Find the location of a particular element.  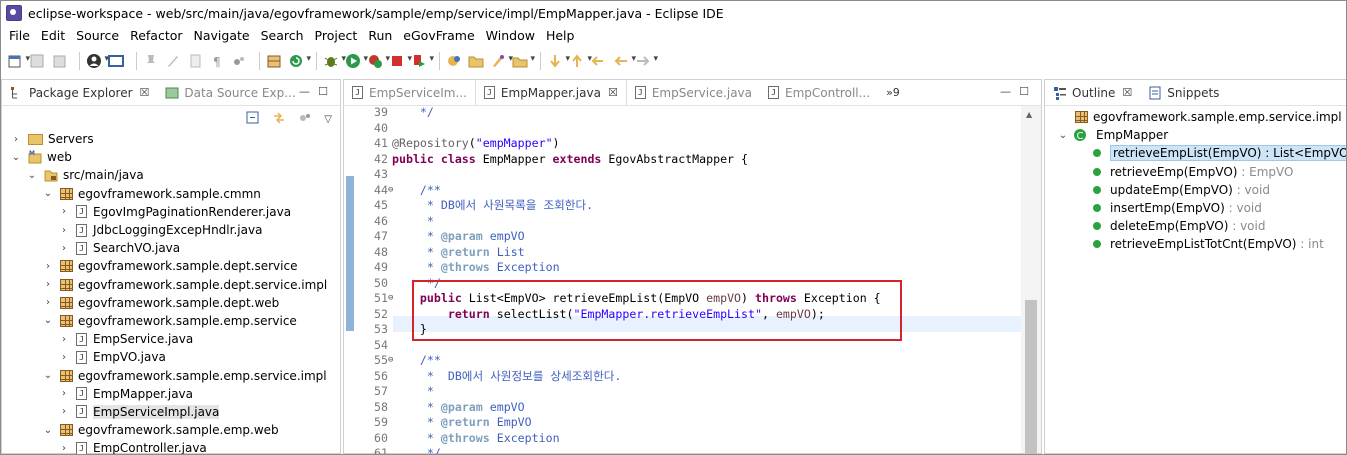

outline-method: retrieveEmp(EmpVO) : EmpVO is located at coordinates (1195, 172).